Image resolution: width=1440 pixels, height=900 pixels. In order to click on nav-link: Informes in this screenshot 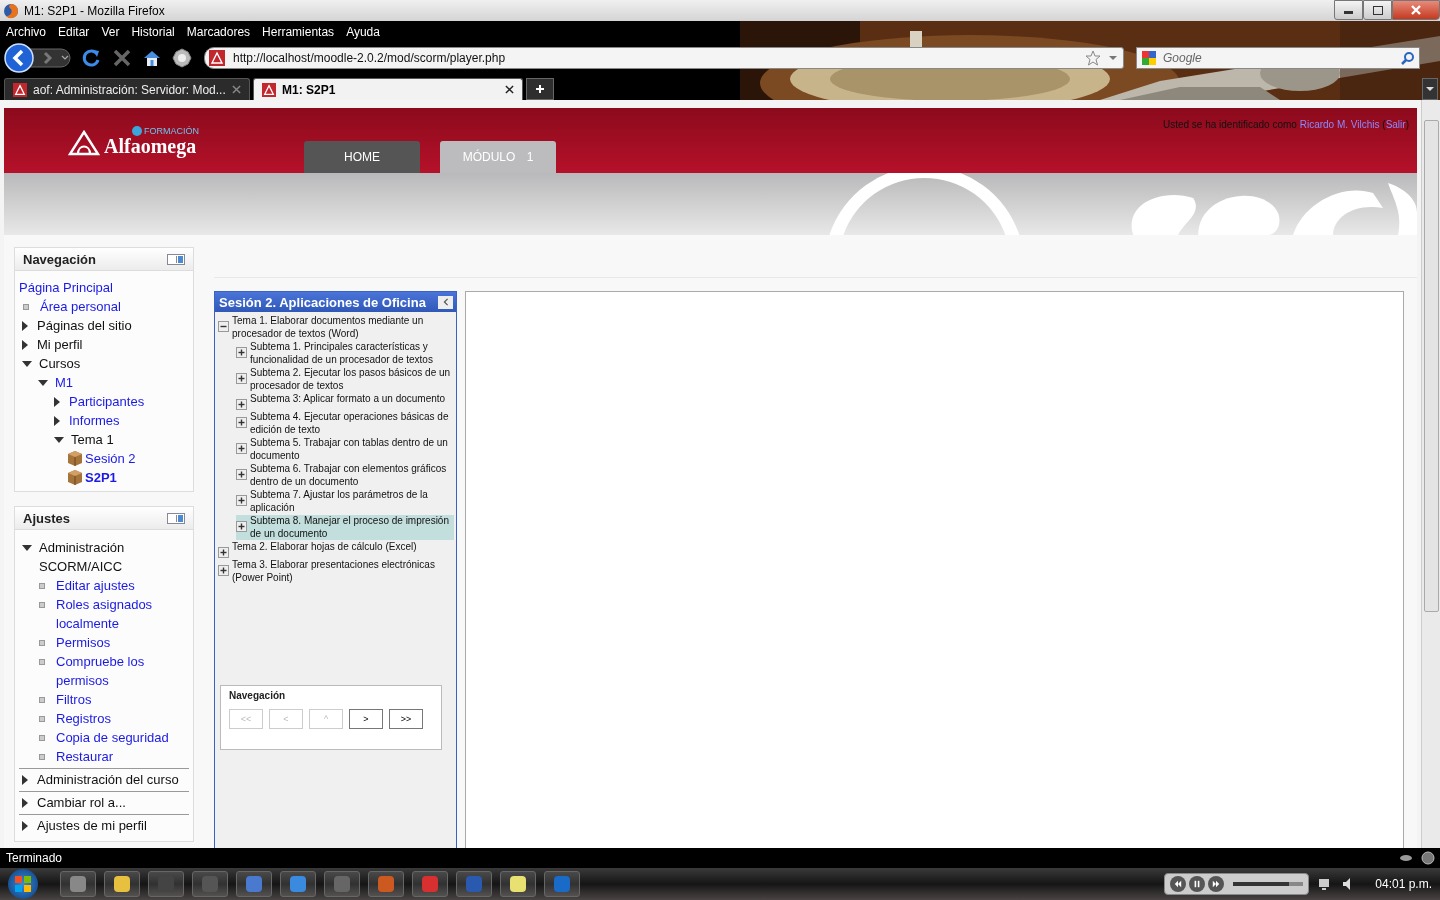, I will do `click(94, 420)`.